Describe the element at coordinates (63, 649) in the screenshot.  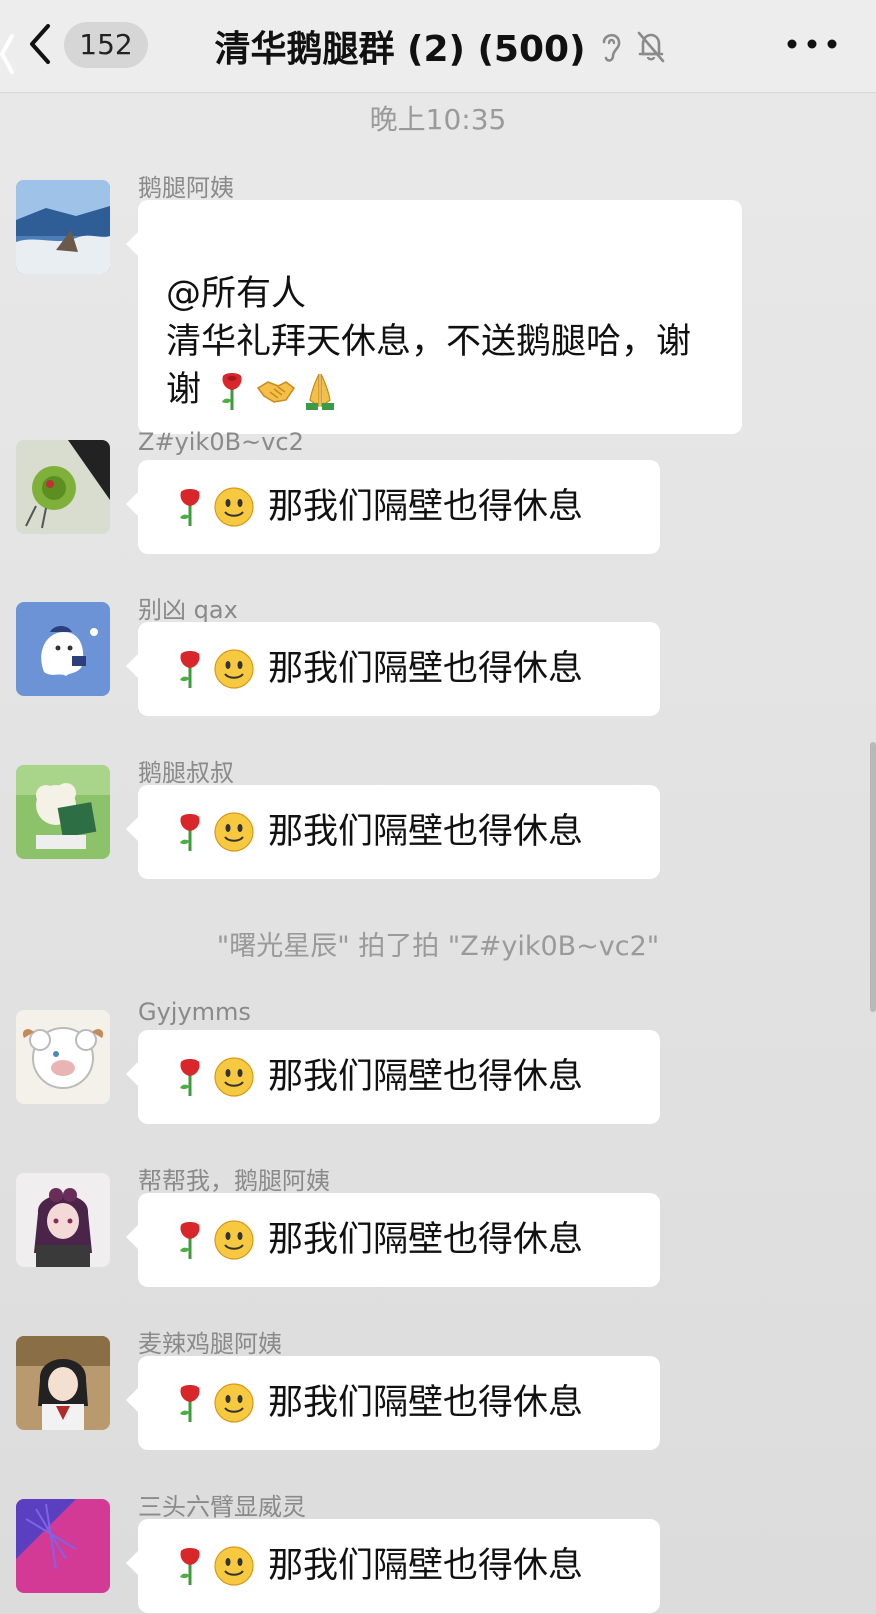
I see `ghost-avatar` at that location.